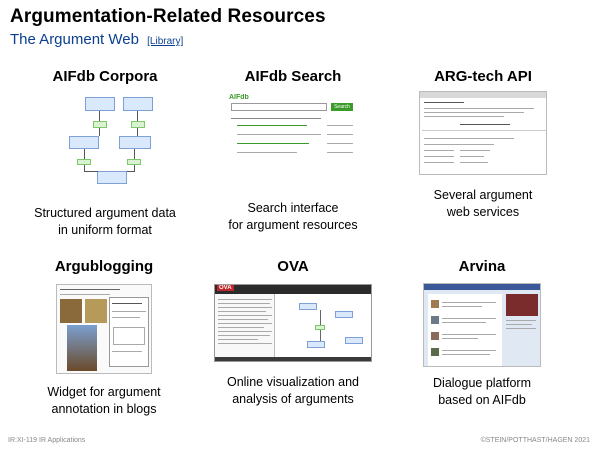 Image resolution: width=600 pixels, height=450 pixels. Describe the element at coordinates (522, 305) in the screenshot. I see `arvina-flag-image` at that location.